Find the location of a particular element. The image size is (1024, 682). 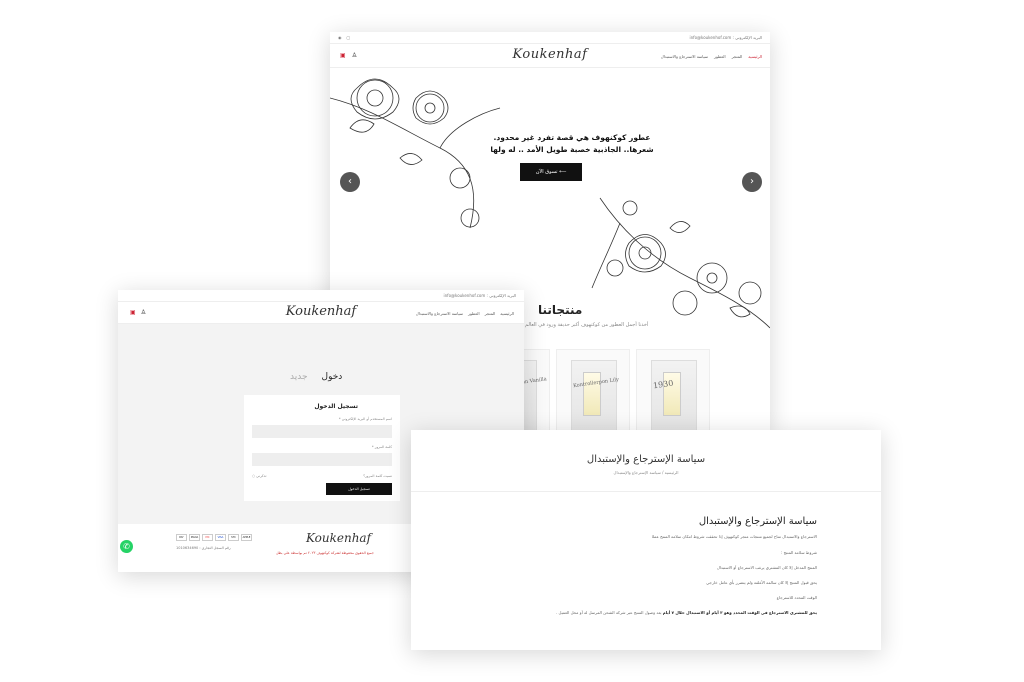

chevron-left-icon: ‹ is located at coordinates (350, 181).